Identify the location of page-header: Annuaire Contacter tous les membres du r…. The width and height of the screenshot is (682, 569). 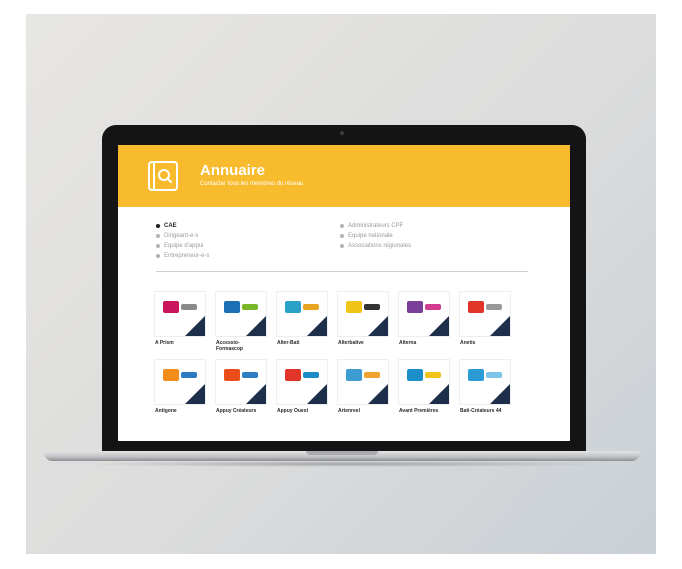
(344, 176).